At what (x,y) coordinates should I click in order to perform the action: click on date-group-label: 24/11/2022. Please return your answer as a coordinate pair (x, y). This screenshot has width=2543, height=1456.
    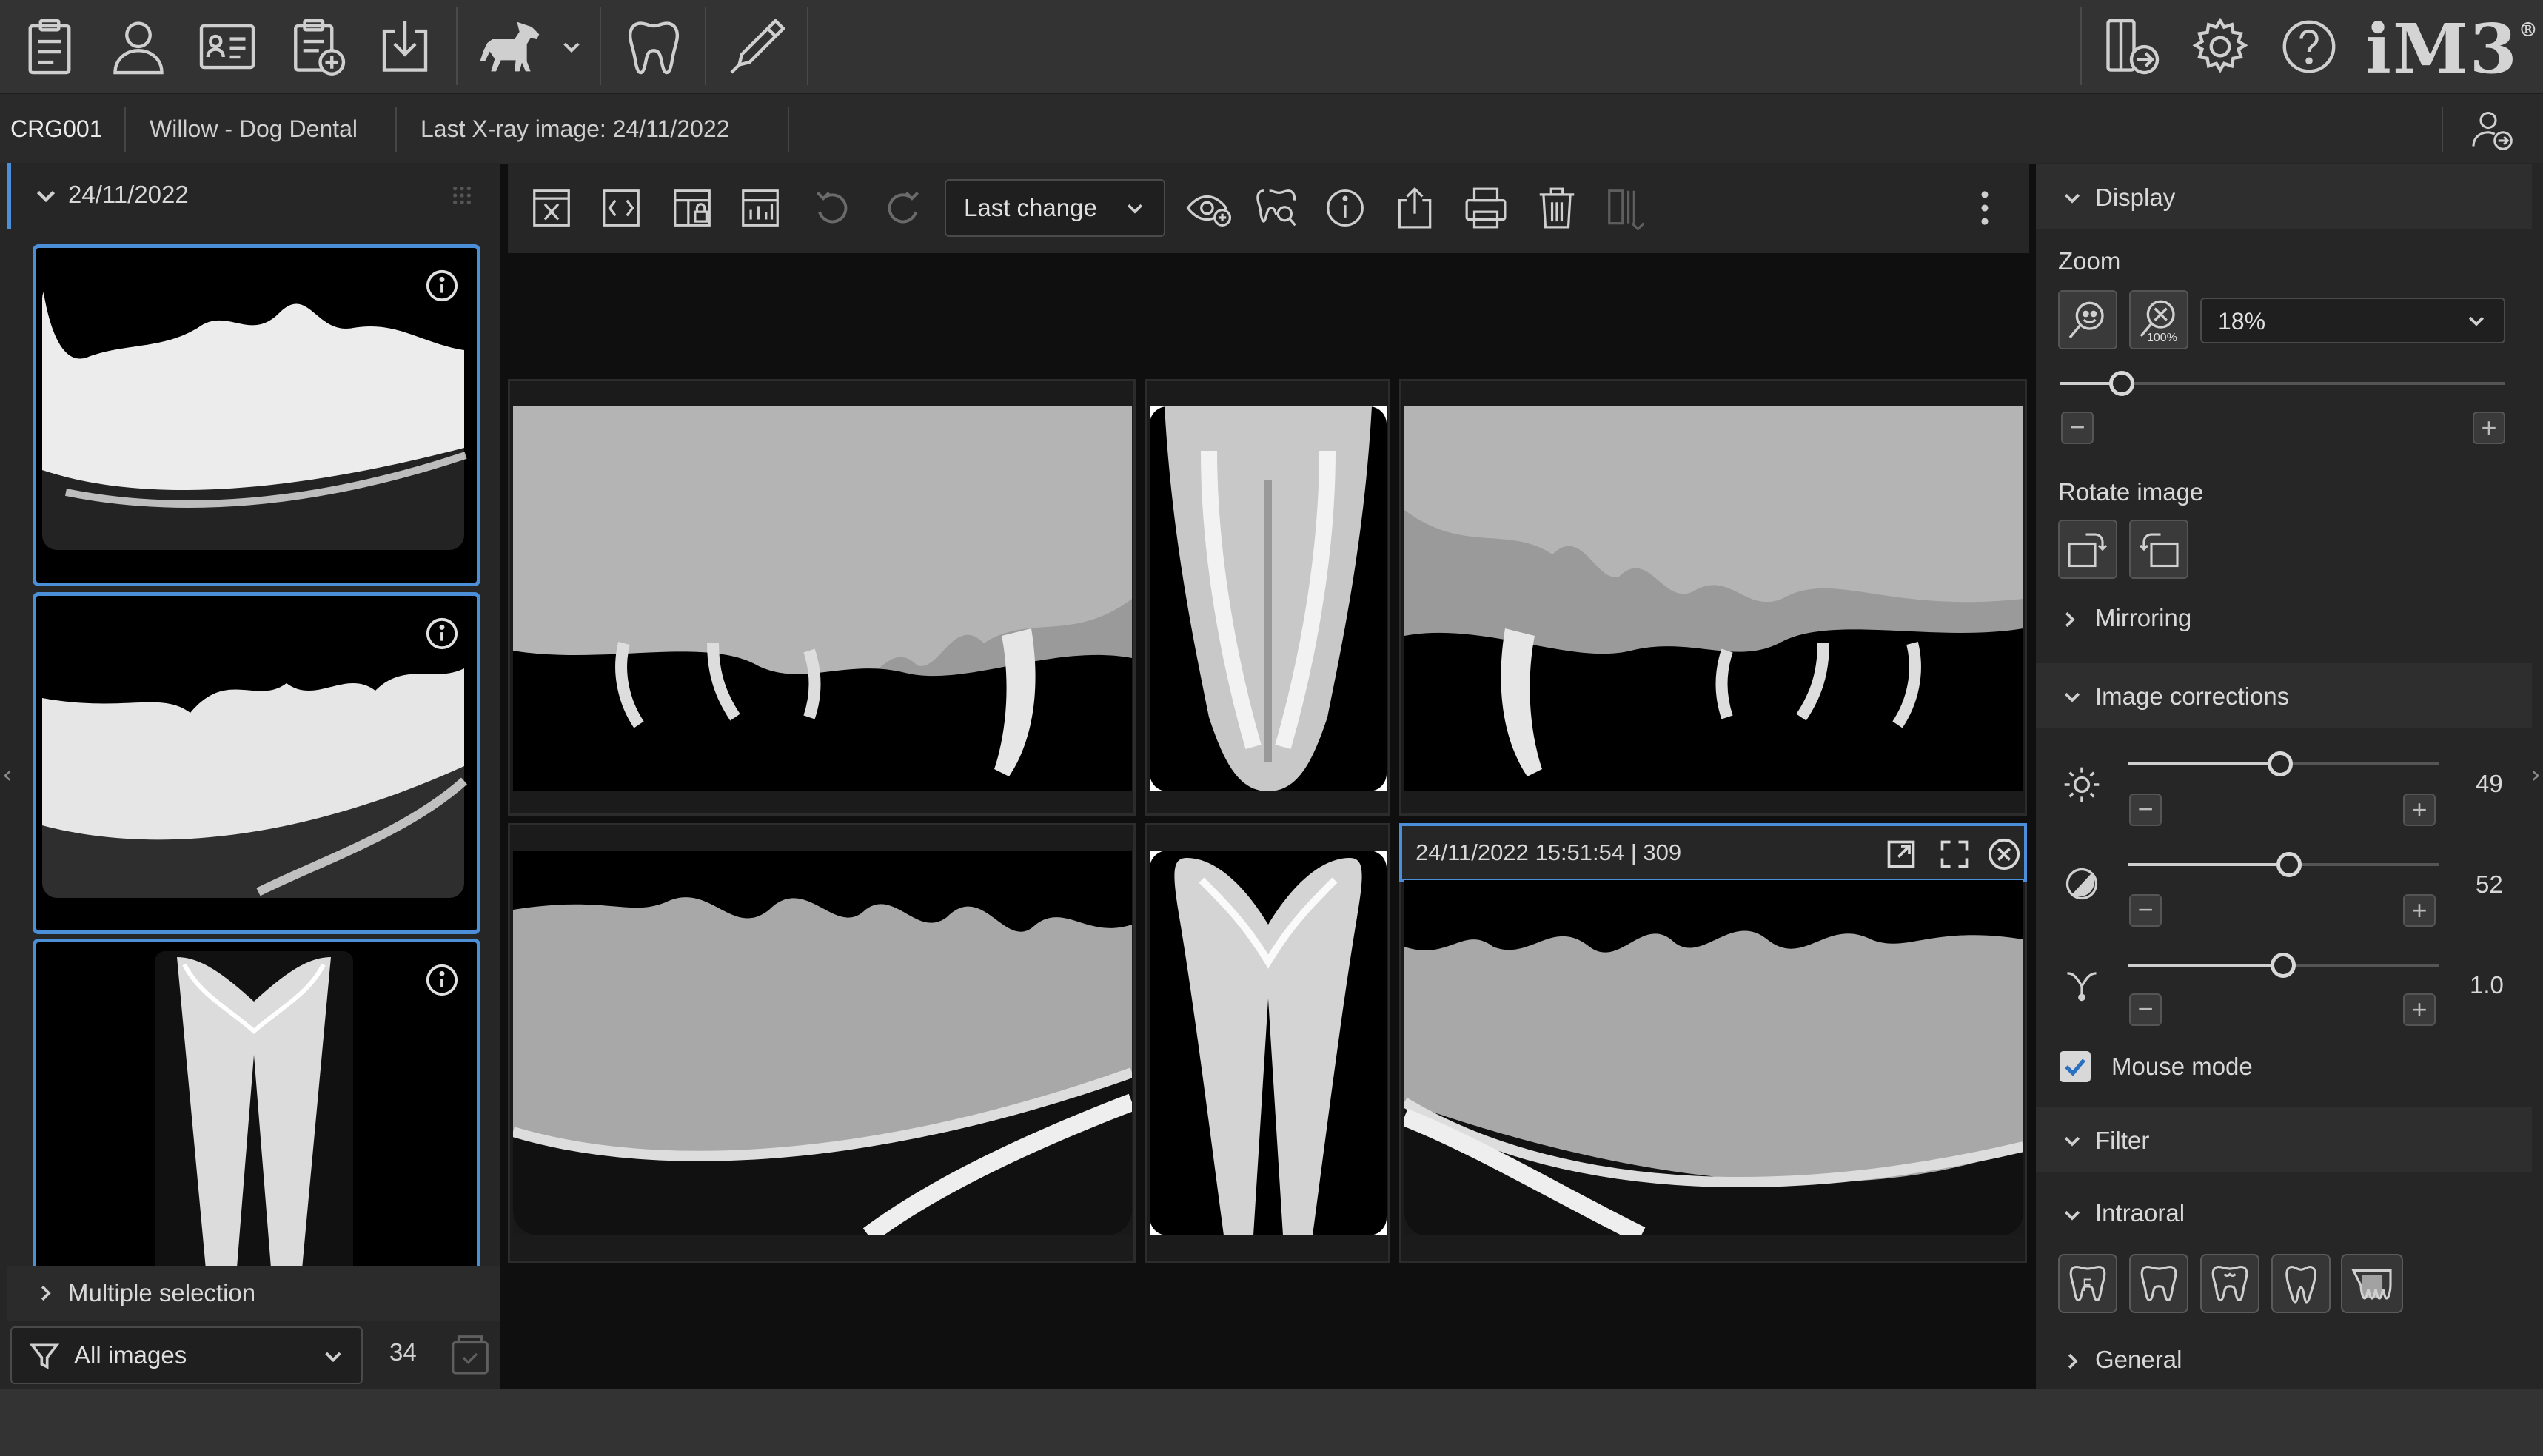
    Looking at the image, I should click on (128, 195).